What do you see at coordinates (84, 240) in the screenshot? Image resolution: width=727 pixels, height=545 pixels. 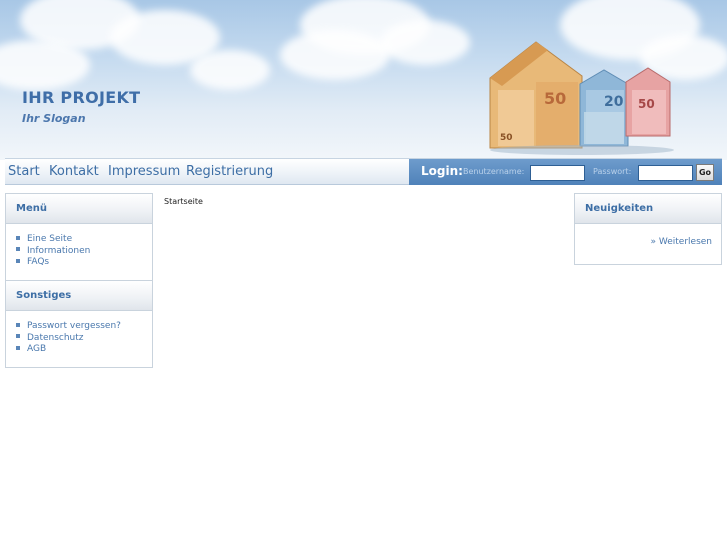 I see `menu-item-eine-seite: Eine Seite` at bounding box center [84, 240].